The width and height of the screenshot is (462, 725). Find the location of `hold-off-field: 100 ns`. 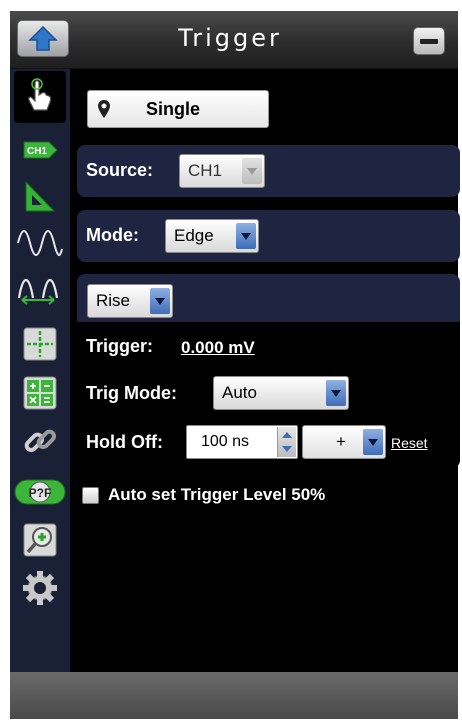

hold-off-field: 100 ns is located at coordinates (242, 442).